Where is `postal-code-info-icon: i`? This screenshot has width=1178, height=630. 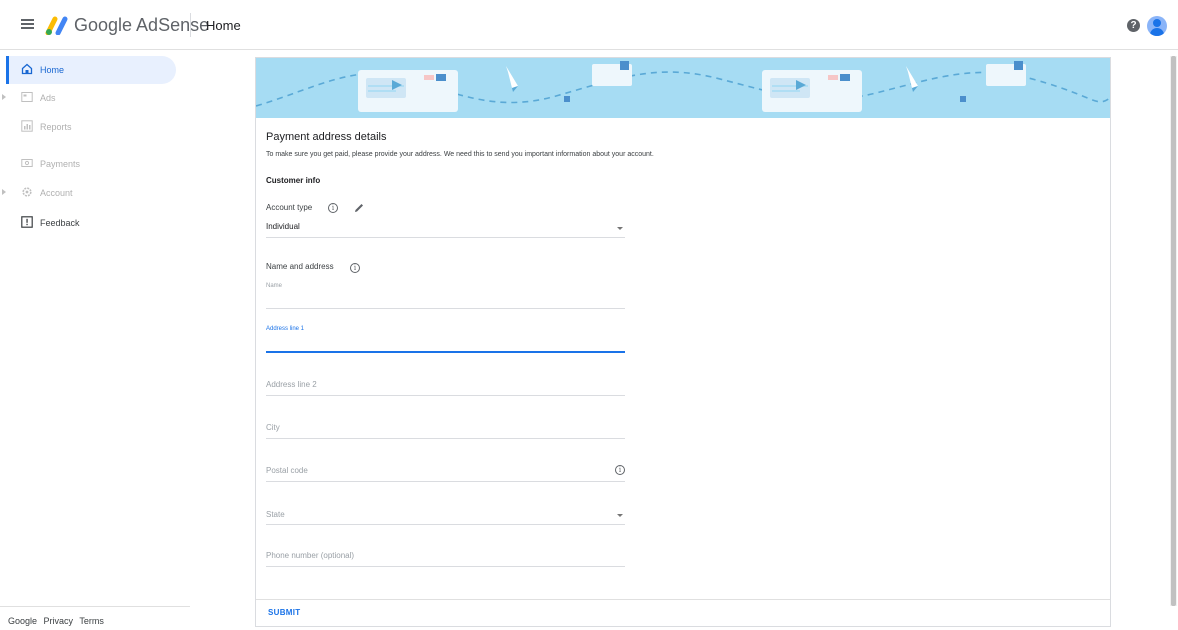 postal-code-info-icon: i is located at coordinates (620, 470).